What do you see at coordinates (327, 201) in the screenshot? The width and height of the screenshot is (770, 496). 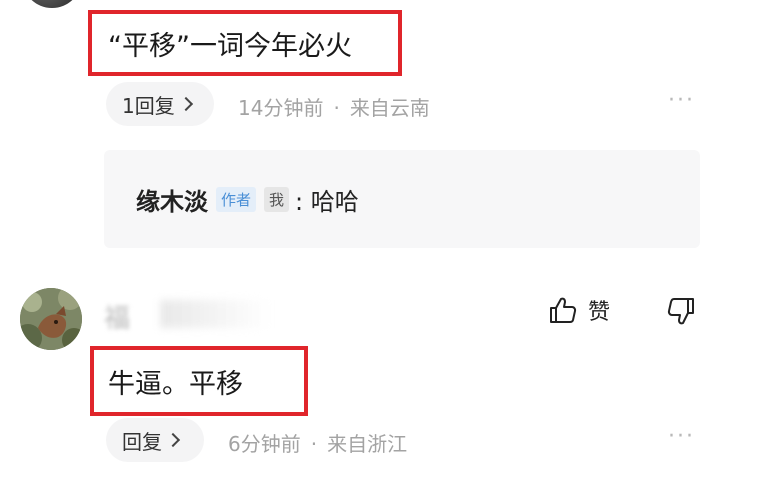 I see `sub-reply-text: : 哈哈` at bounding box center [327, 201].